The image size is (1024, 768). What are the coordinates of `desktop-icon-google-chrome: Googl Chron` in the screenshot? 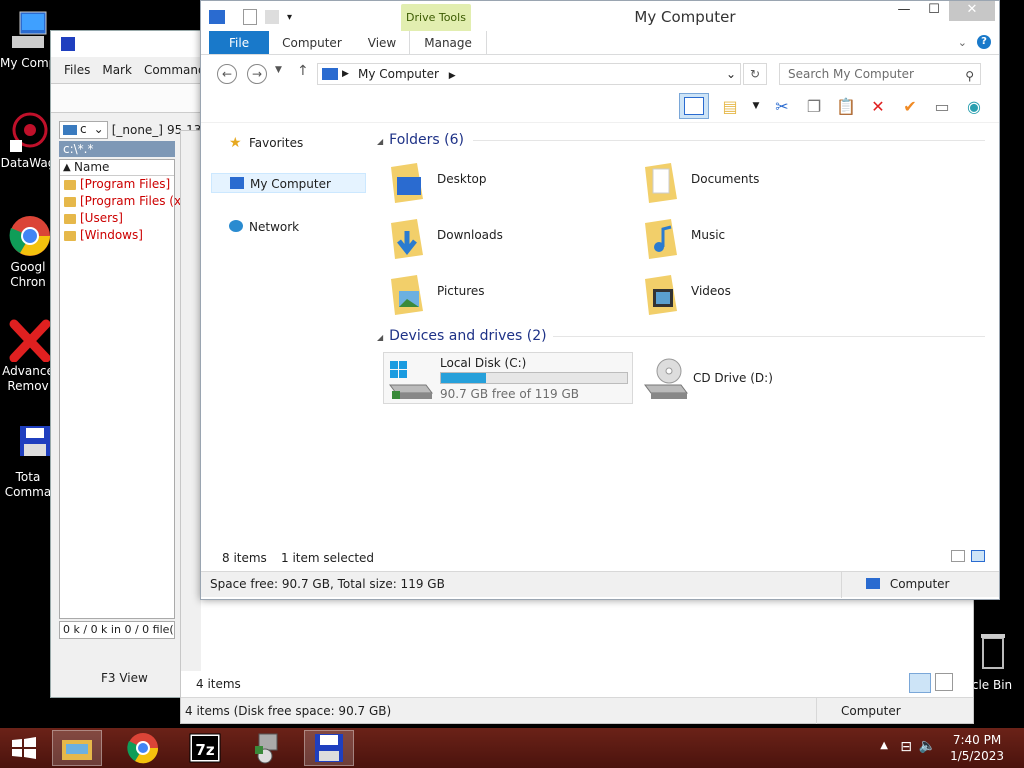 It's located at (28, 252).